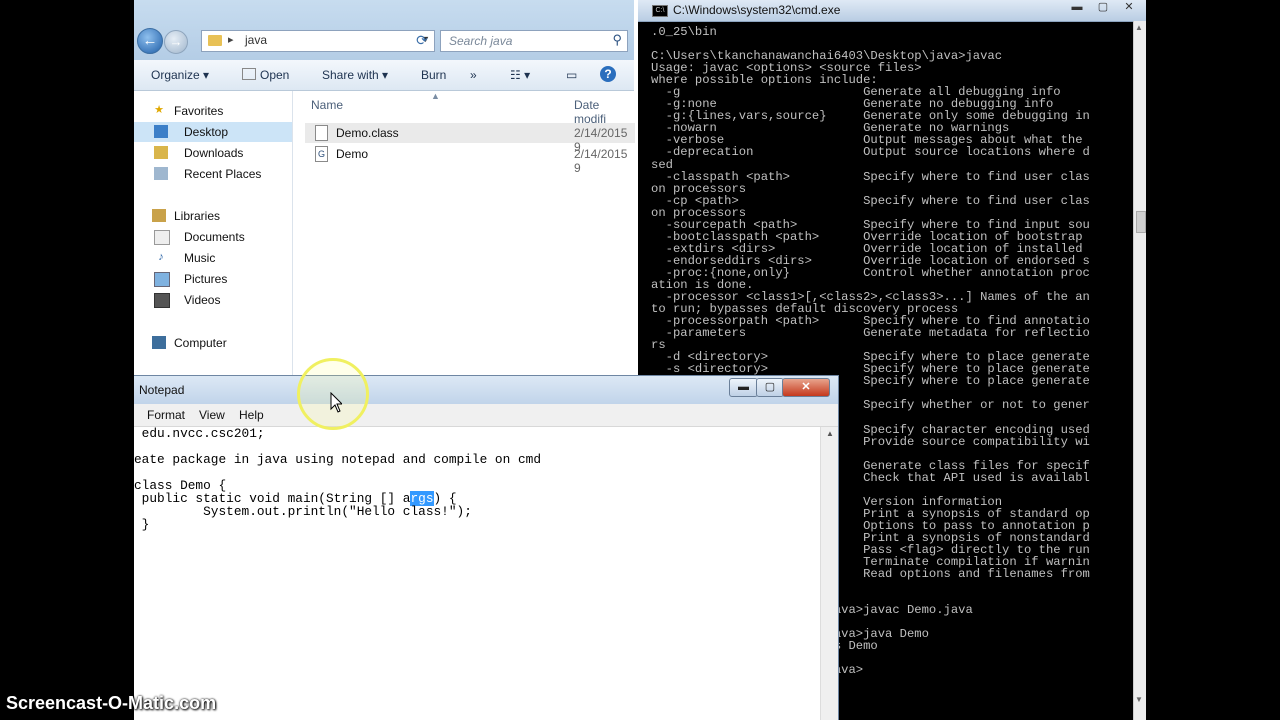  What do you see at coordinates (318, 41) in the screenshot?
I see `address-bar: ▸ java ▼` at bounding box center [318, 41].